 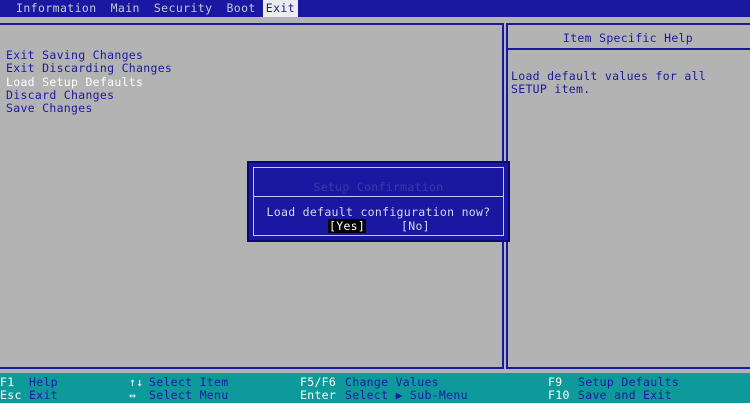 What do you see at coordinates (189, 395) in the screenshot?
I see `key-left-right-desc: Select Menu` at bounding box center [189, 395].